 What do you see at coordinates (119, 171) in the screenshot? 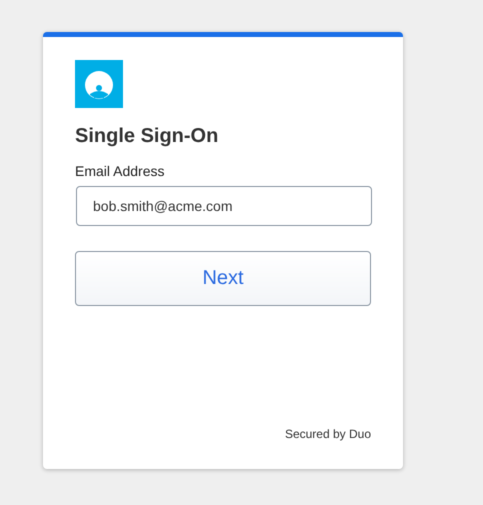
I see `field-label: Email Address` at bounding box center [119, 171].